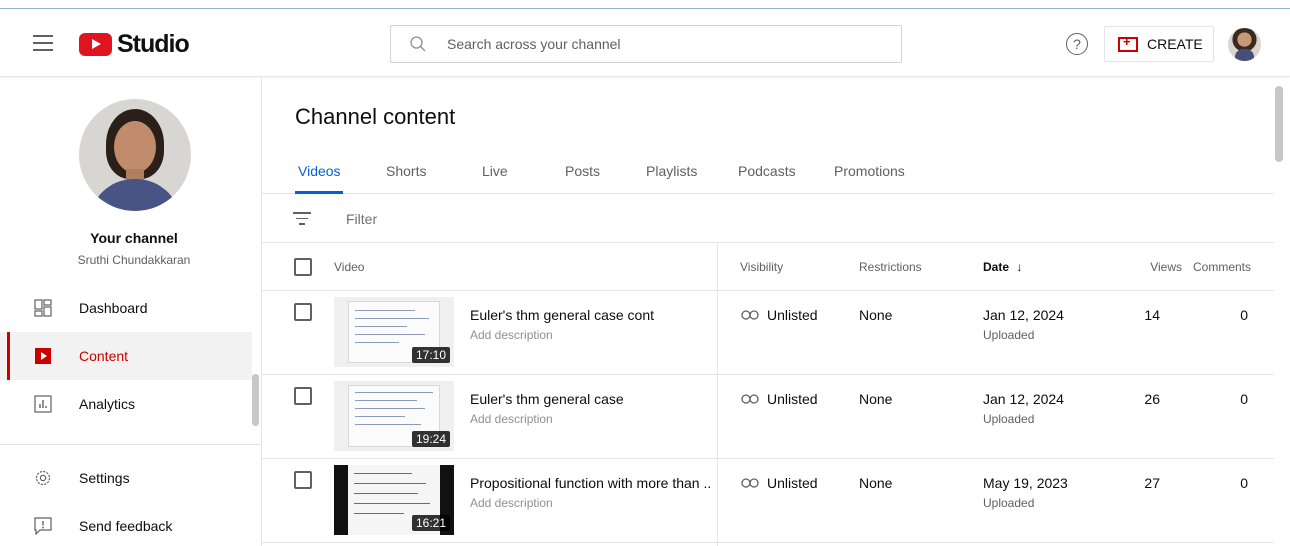 This screenshot has width=1290, height=546. What do you see at coordinates (582, 171) in the screenshot?
I see `tab-posts: Posts` at bounding box center [582, 171].